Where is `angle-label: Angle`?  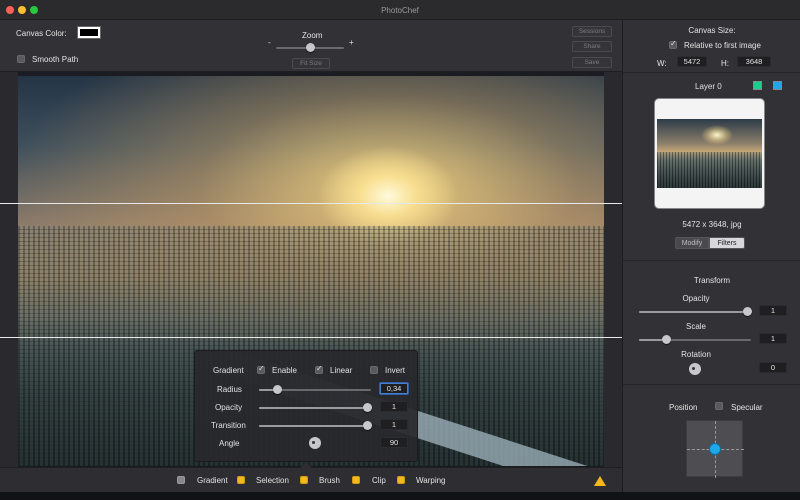
angle-label: Angle is located at coordinates (229, 443).